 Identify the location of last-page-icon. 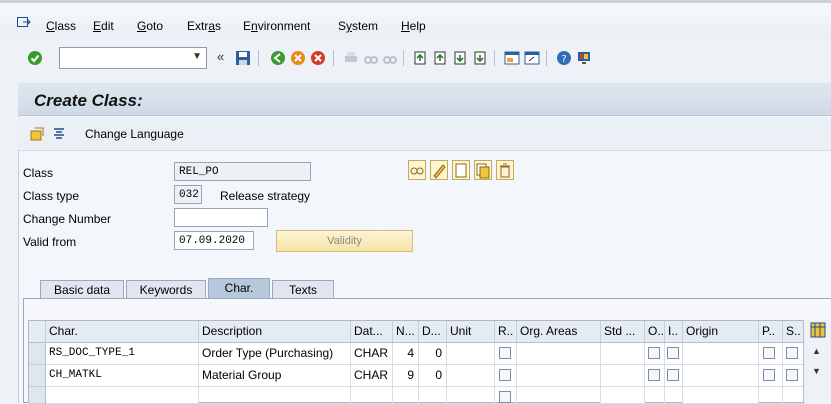
(480, 58).